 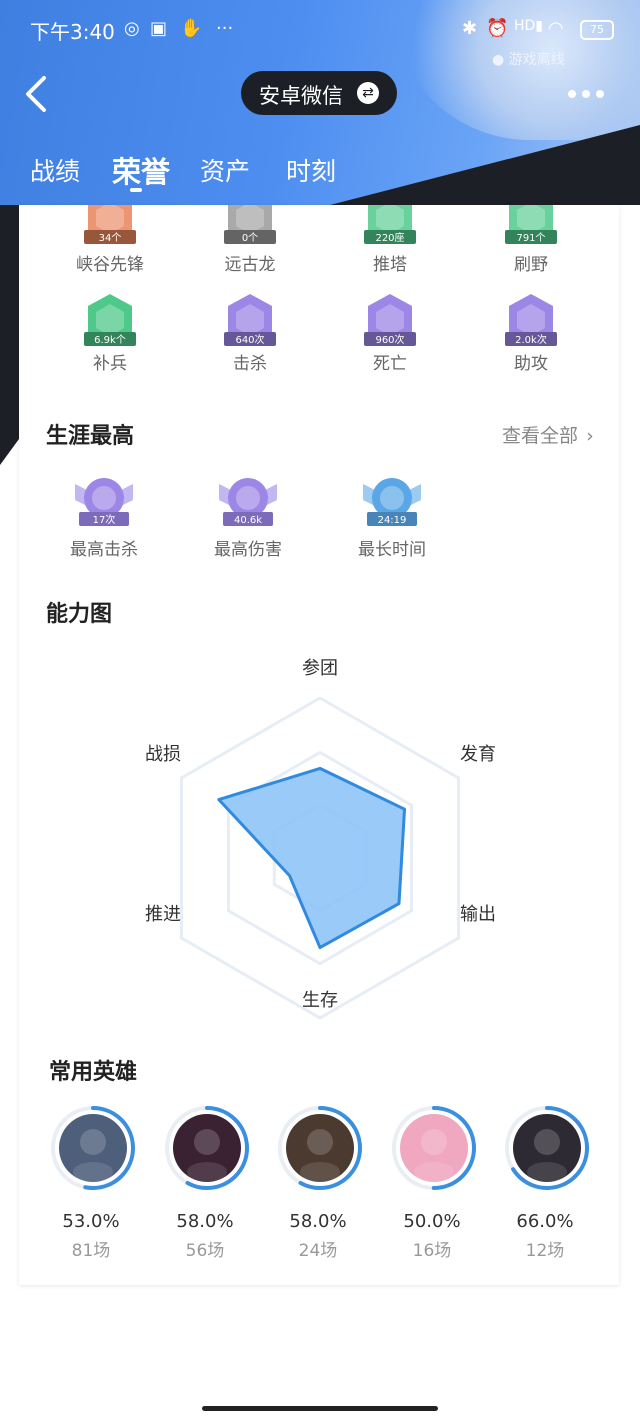 I want to click on career-best-item: 17次最高击杀, so click(x=104, y=517).